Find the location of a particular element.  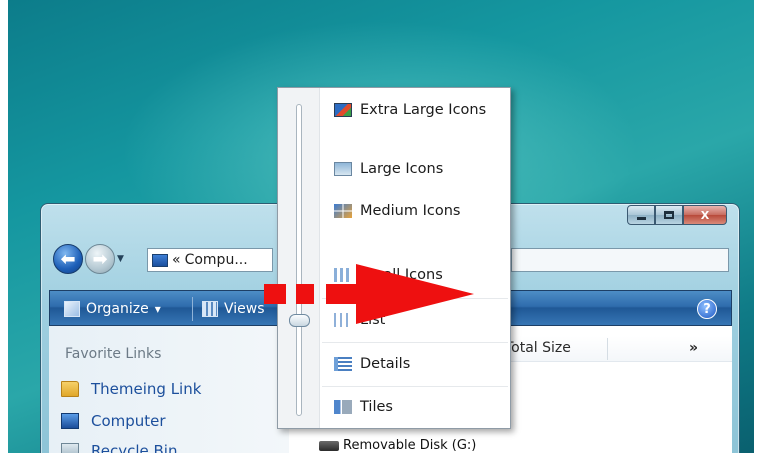

close-icon: X is located at coordinates (705, 215).